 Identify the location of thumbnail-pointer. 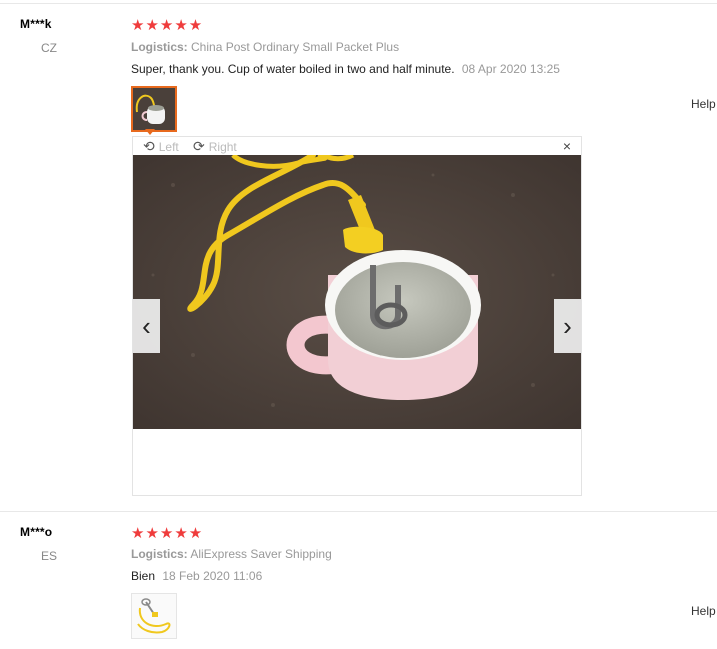
(150, 132).